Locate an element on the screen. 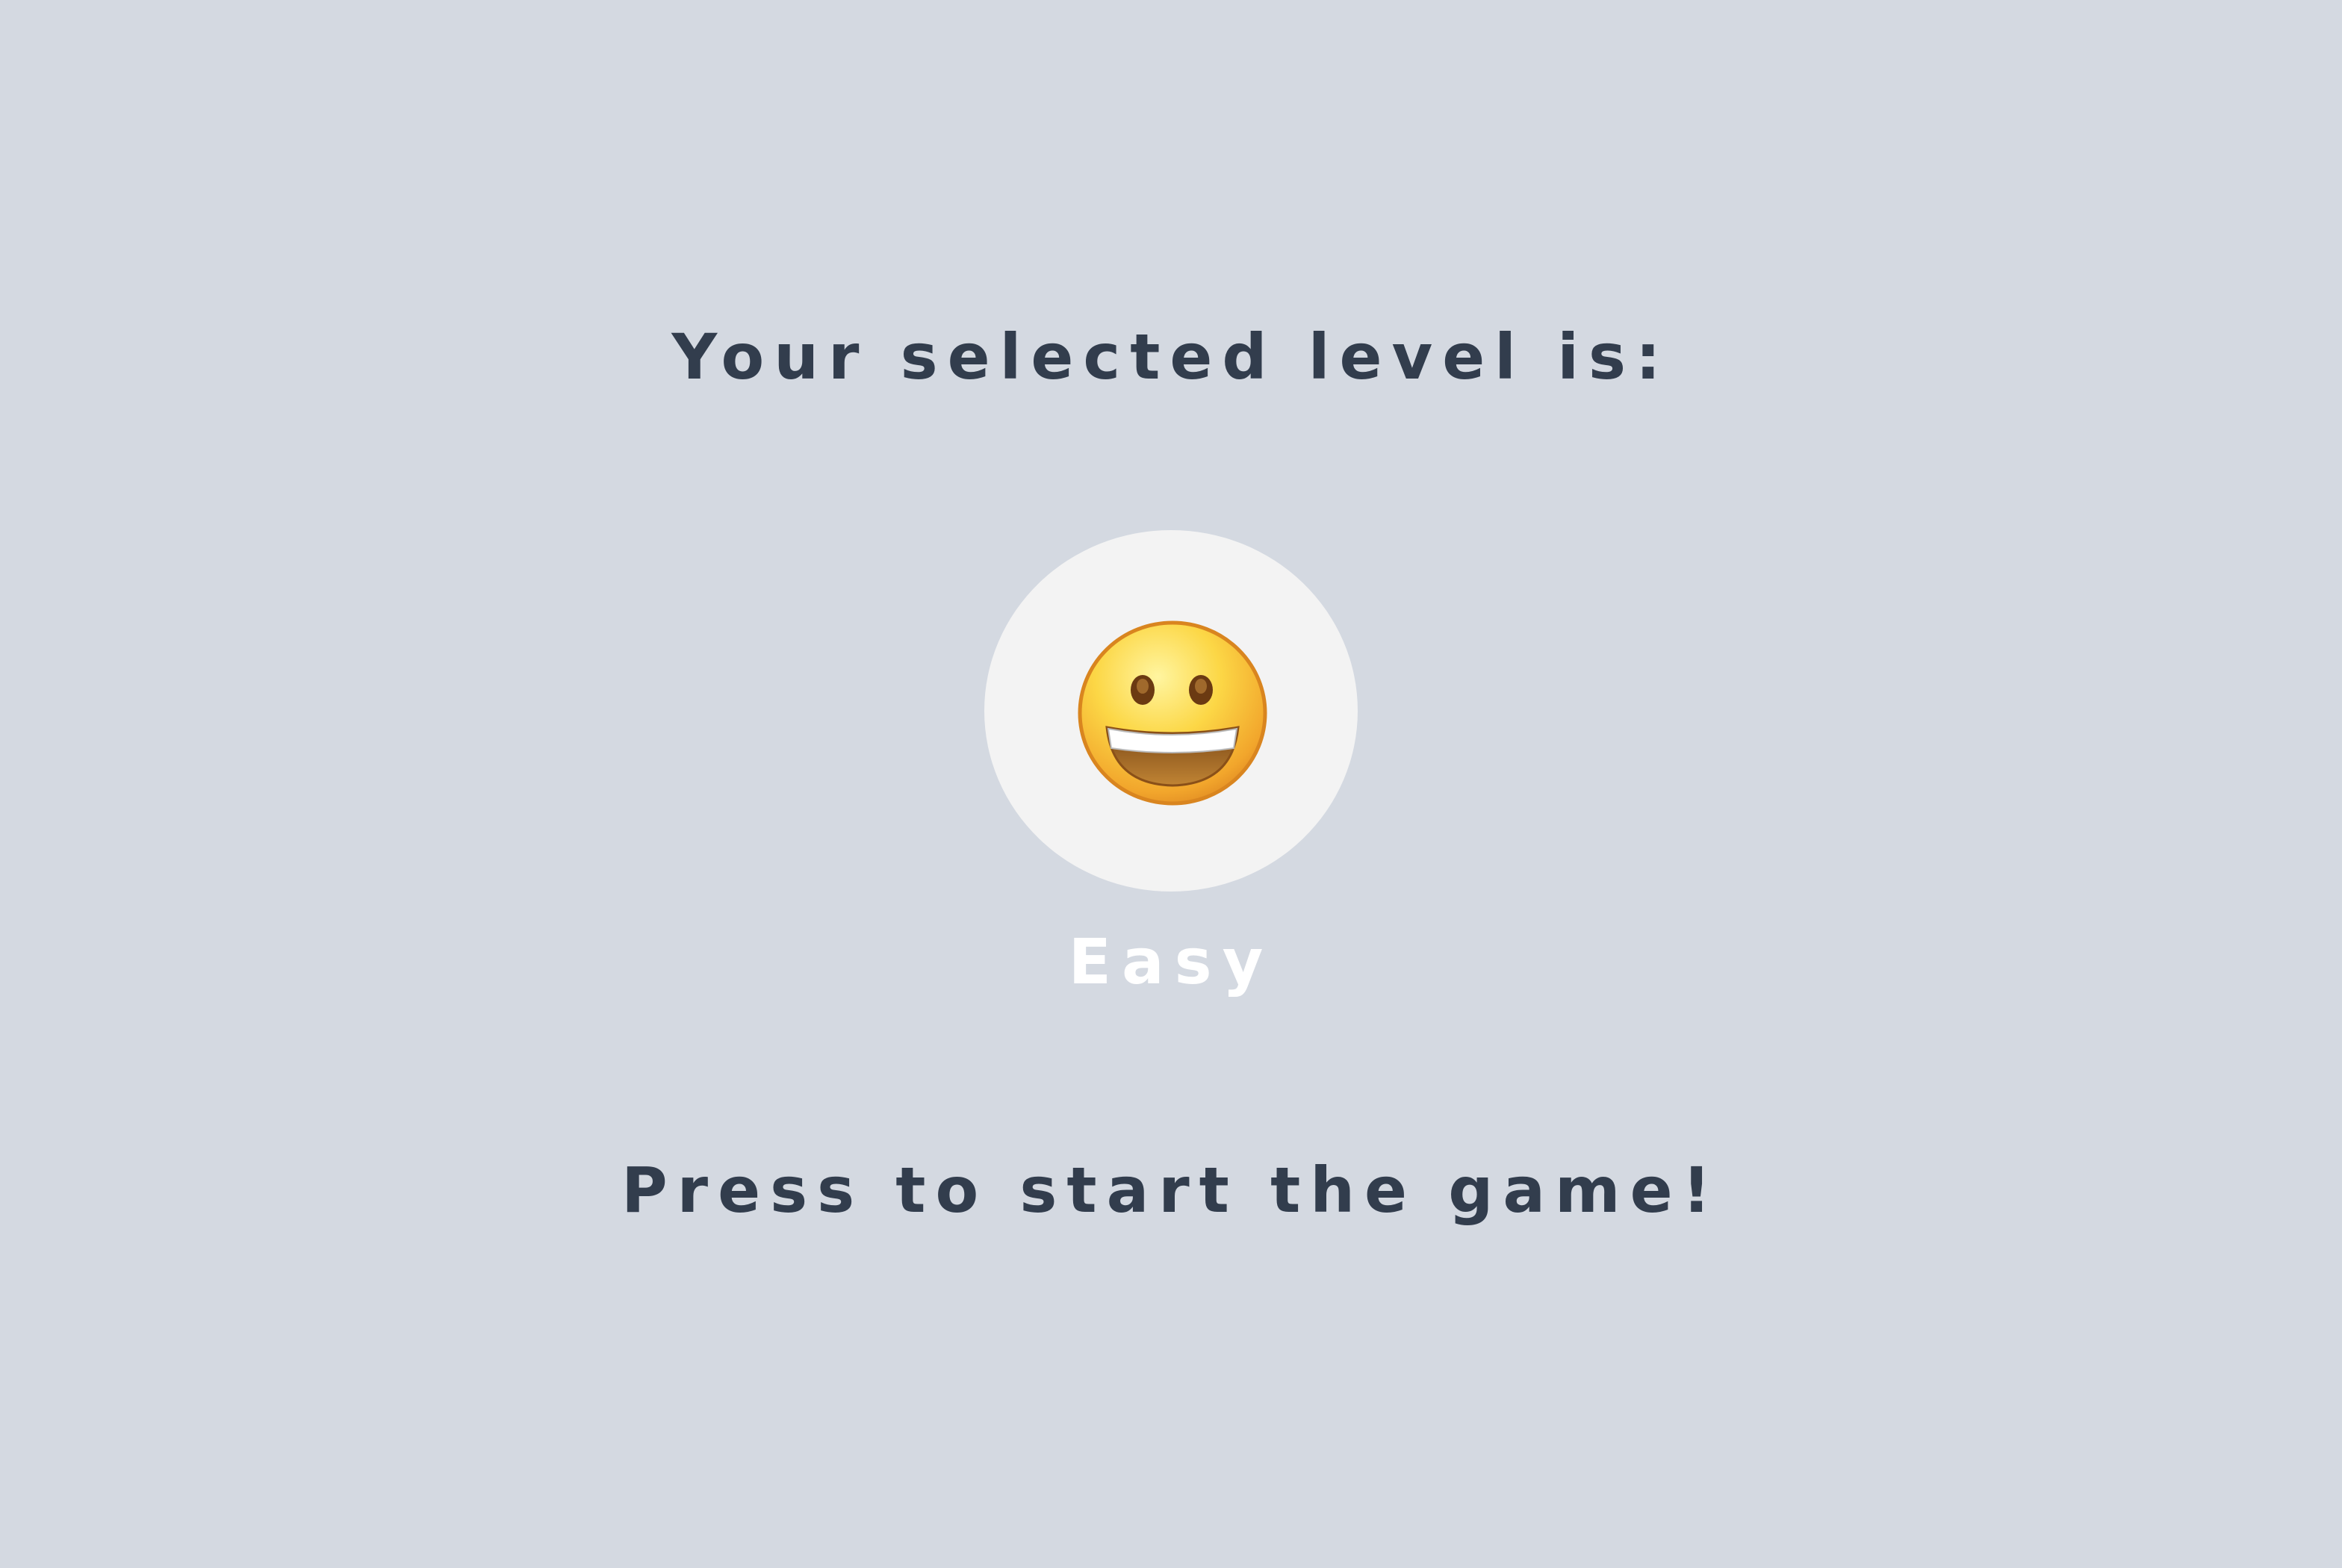 This screenshot has width=2342, height=1568. level-name-label: Easy is located at coordinates (1171, 961).